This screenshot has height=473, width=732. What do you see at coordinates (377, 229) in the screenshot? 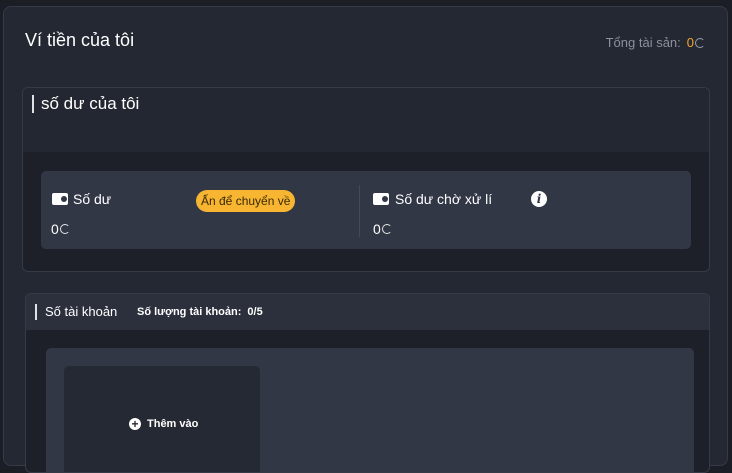
I see `pending-amount-value: 0` at bounding box center [377, 229].